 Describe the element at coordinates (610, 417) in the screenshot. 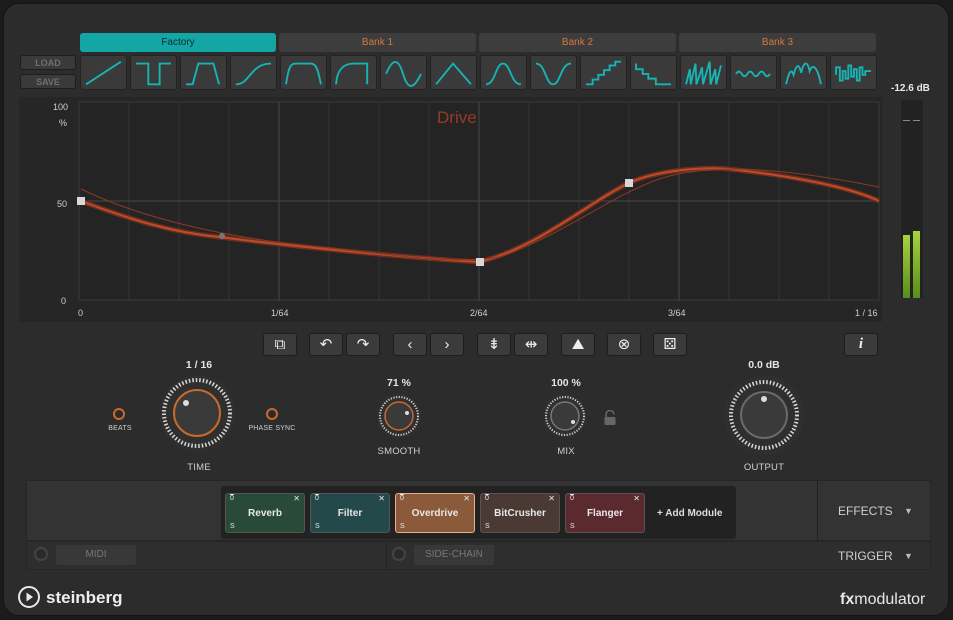

I see `lock-icon` at that location.